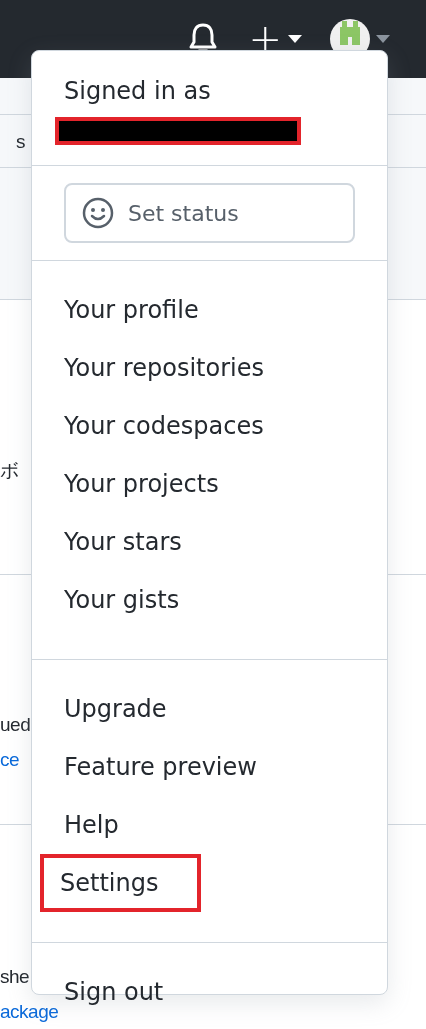  Describe the element at coordinates (131, 310) in the screenshot. I see `menu-item: Your profile` at that location.